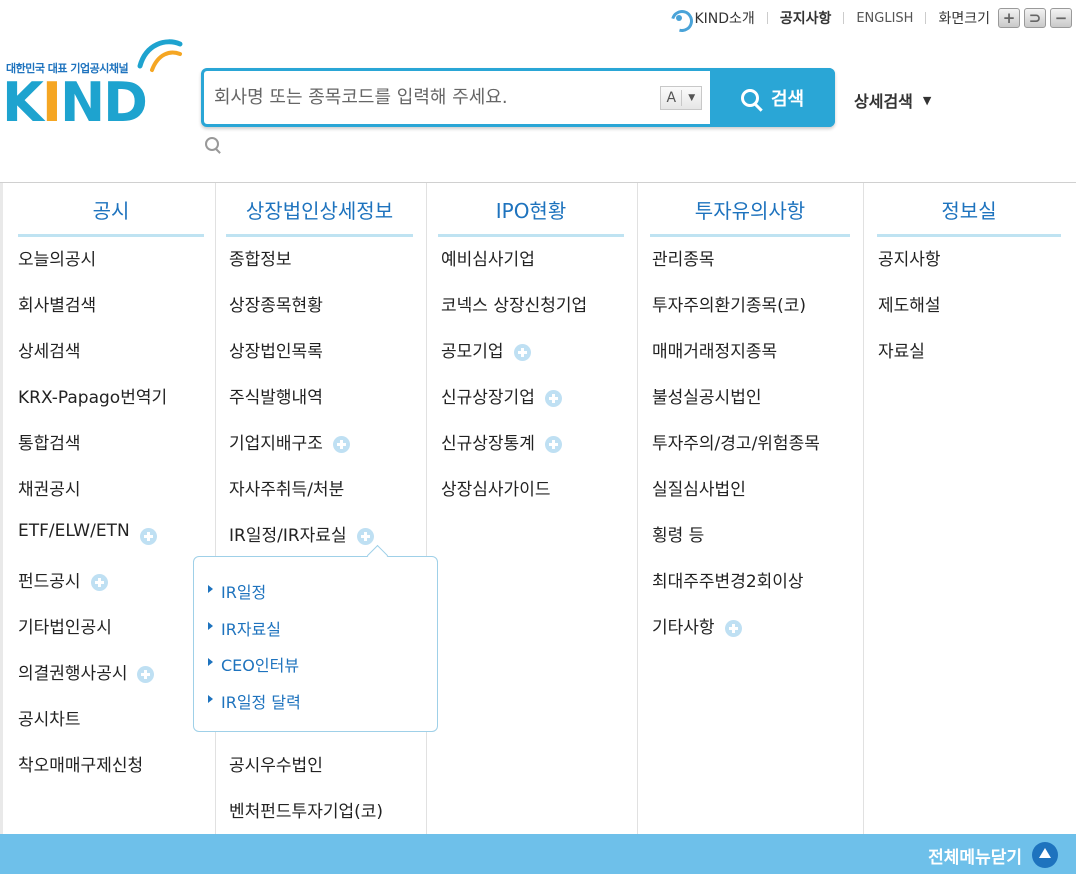  Describe the element at coordinates (92, 544) in the screenshot. I see `menu-item: ETF/ELW/ETN` at that location.